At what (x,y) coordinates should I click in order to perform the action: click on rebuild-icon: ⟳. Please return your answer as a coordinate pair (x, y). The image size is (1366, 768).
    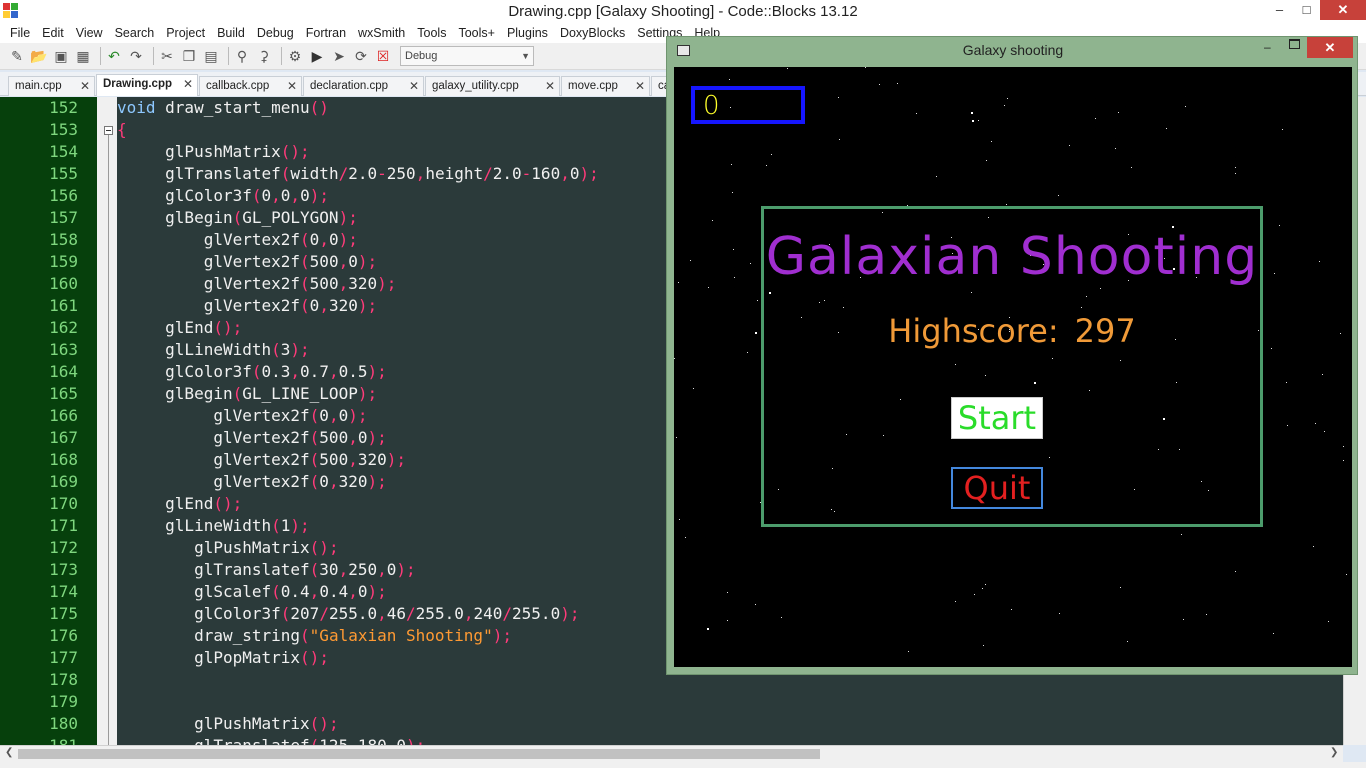
    Looking at the image, I should click on (361, 56).